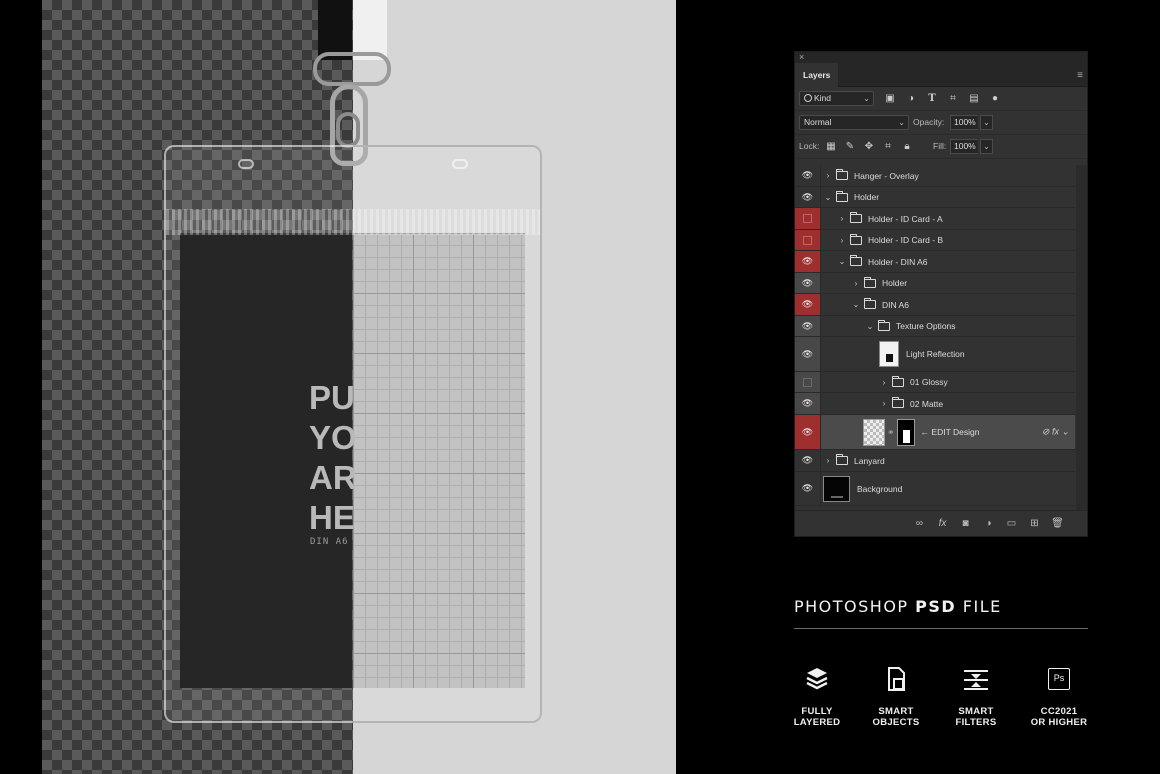 The height and width of the screenshot is (774, 1160). Describe the element at coordinates (1034, 523) in the screenshot. I see `new-layer-icon: ⊞` at that location.